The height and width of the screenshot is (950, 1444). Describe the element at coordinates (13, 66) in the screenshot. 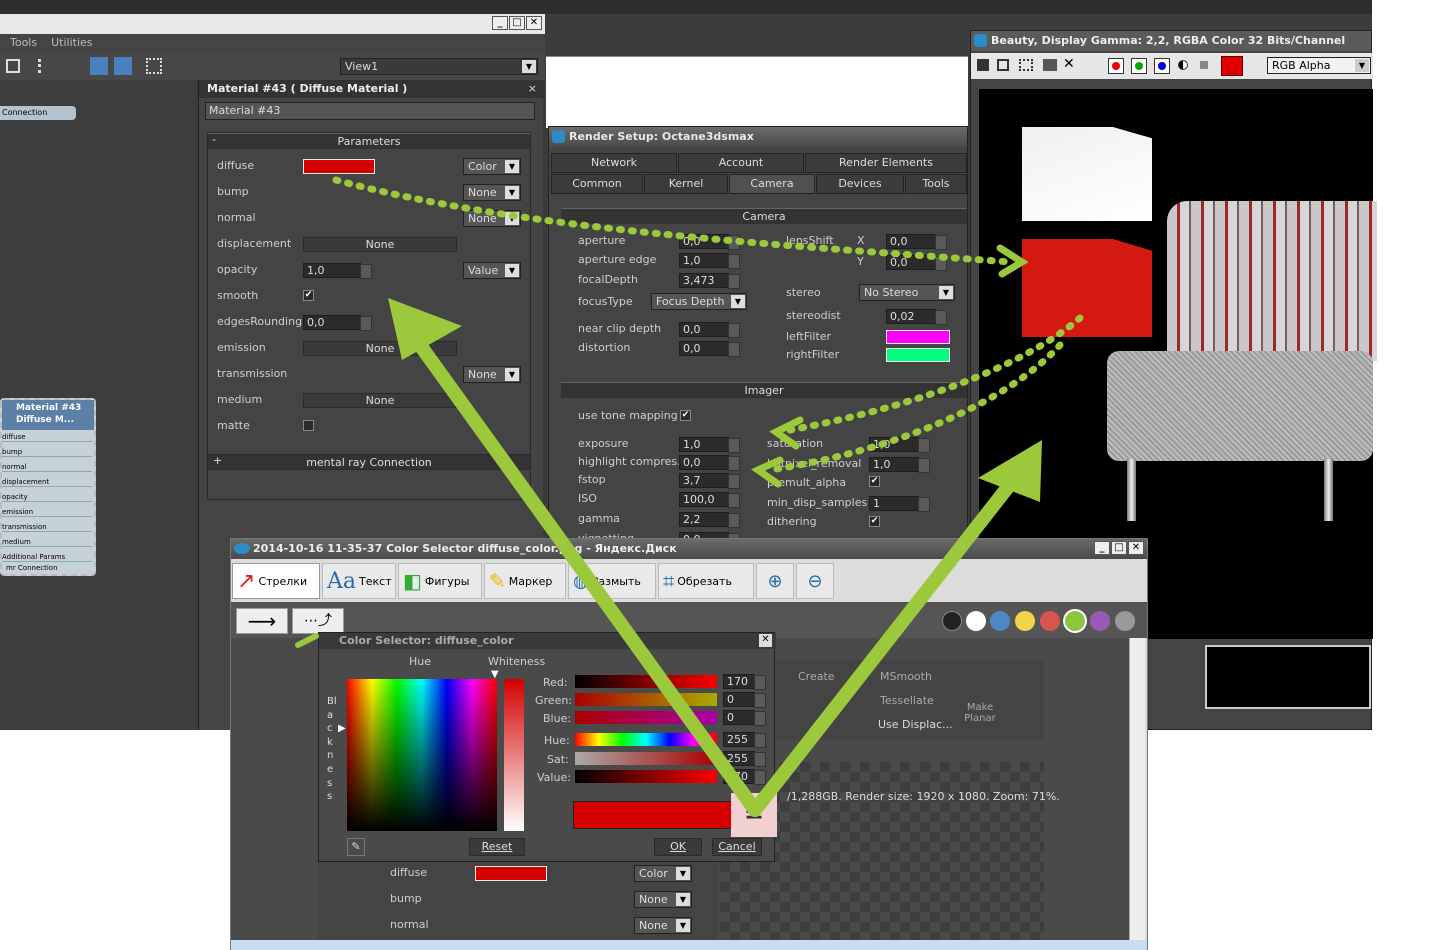

I see `toolbar-icon-a` at that location.